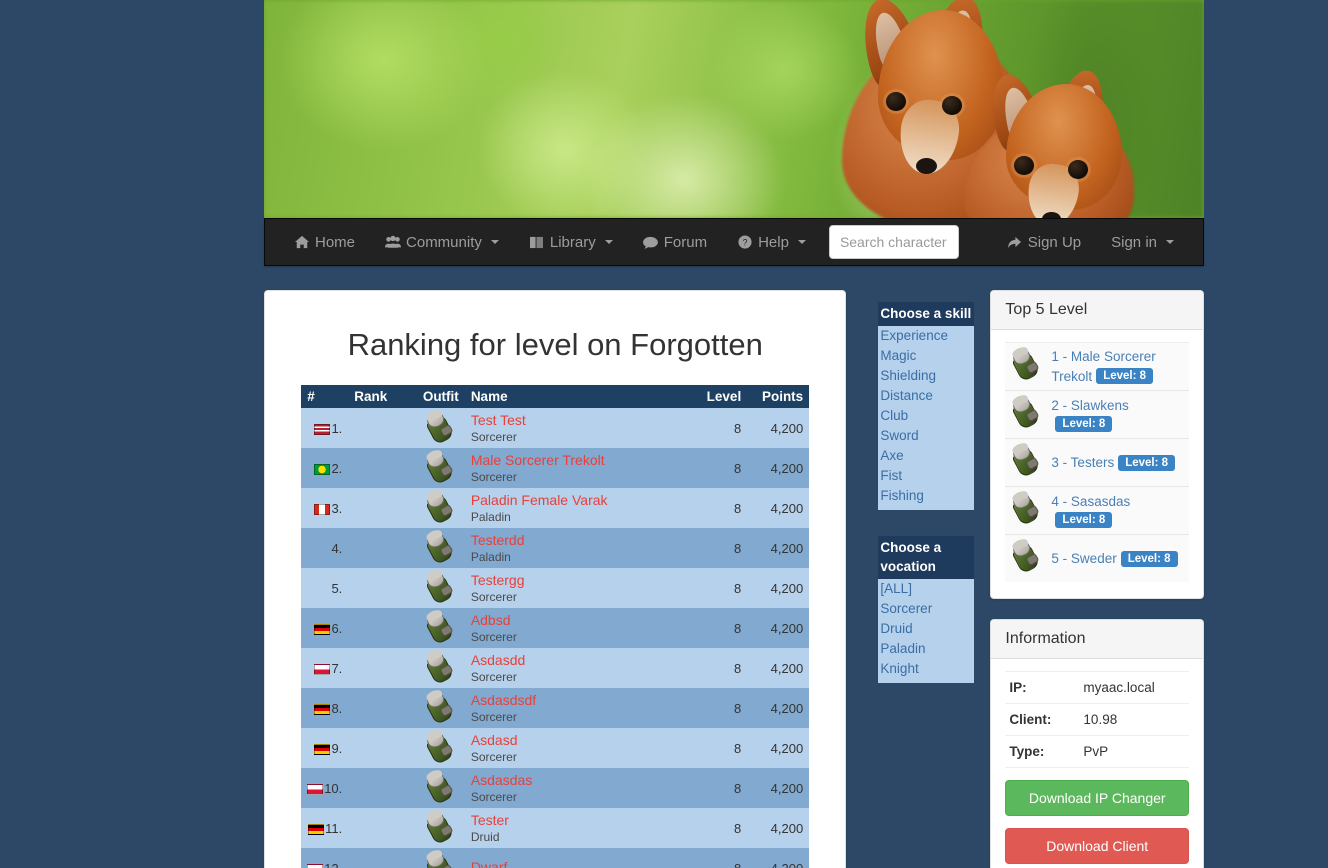  I want to click on table-header-row: # Rank Outfit Name Level Points, so click(555, 396).